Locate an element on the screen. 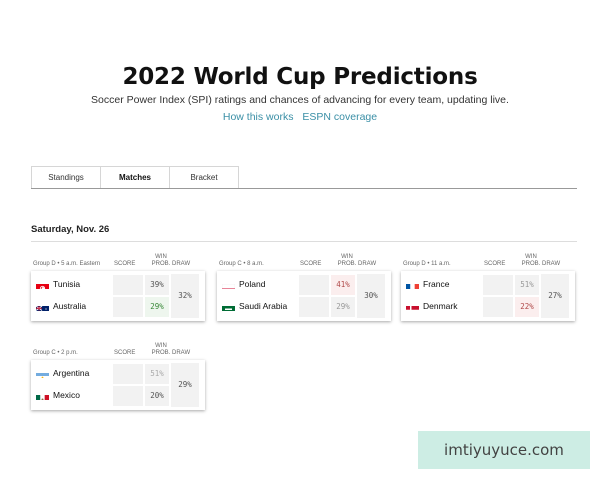  match-table: France 51% Denmark 22% 27% is located at coordinates (488, 296).